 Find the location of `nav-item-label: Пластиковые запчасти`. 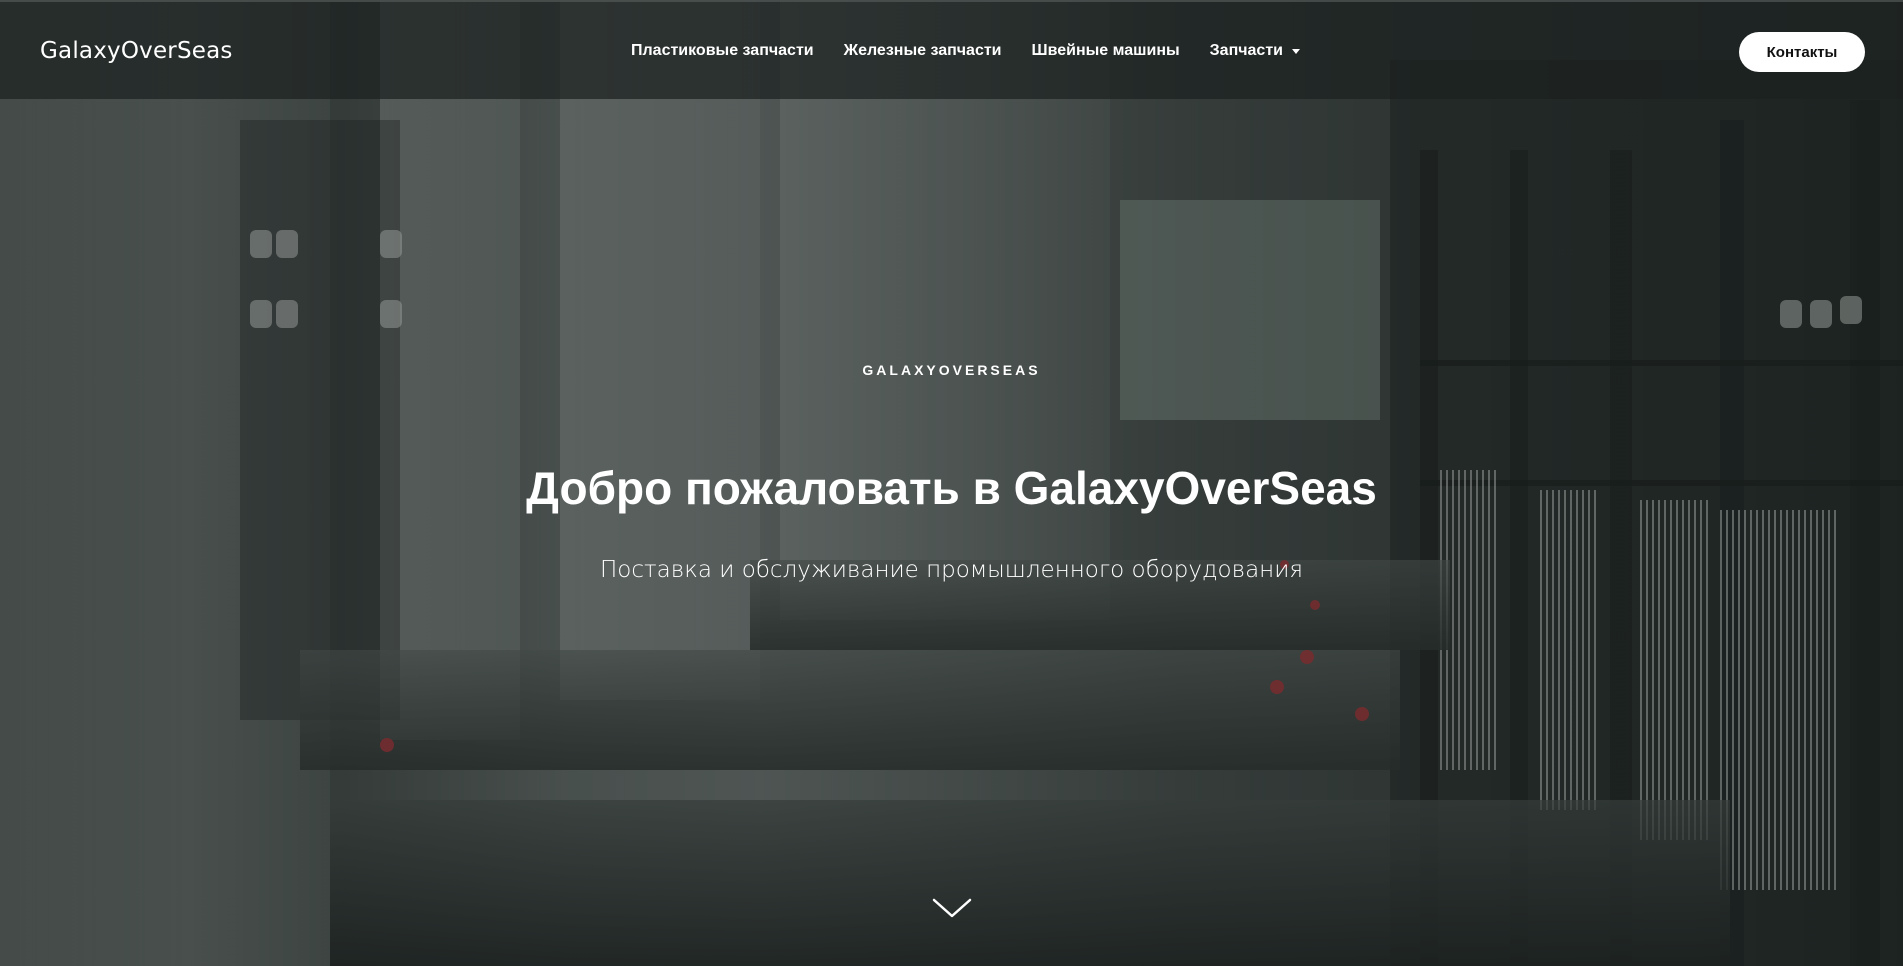

nav-item-label: Пластиковые запчасти is located at coordinates (722, 50).